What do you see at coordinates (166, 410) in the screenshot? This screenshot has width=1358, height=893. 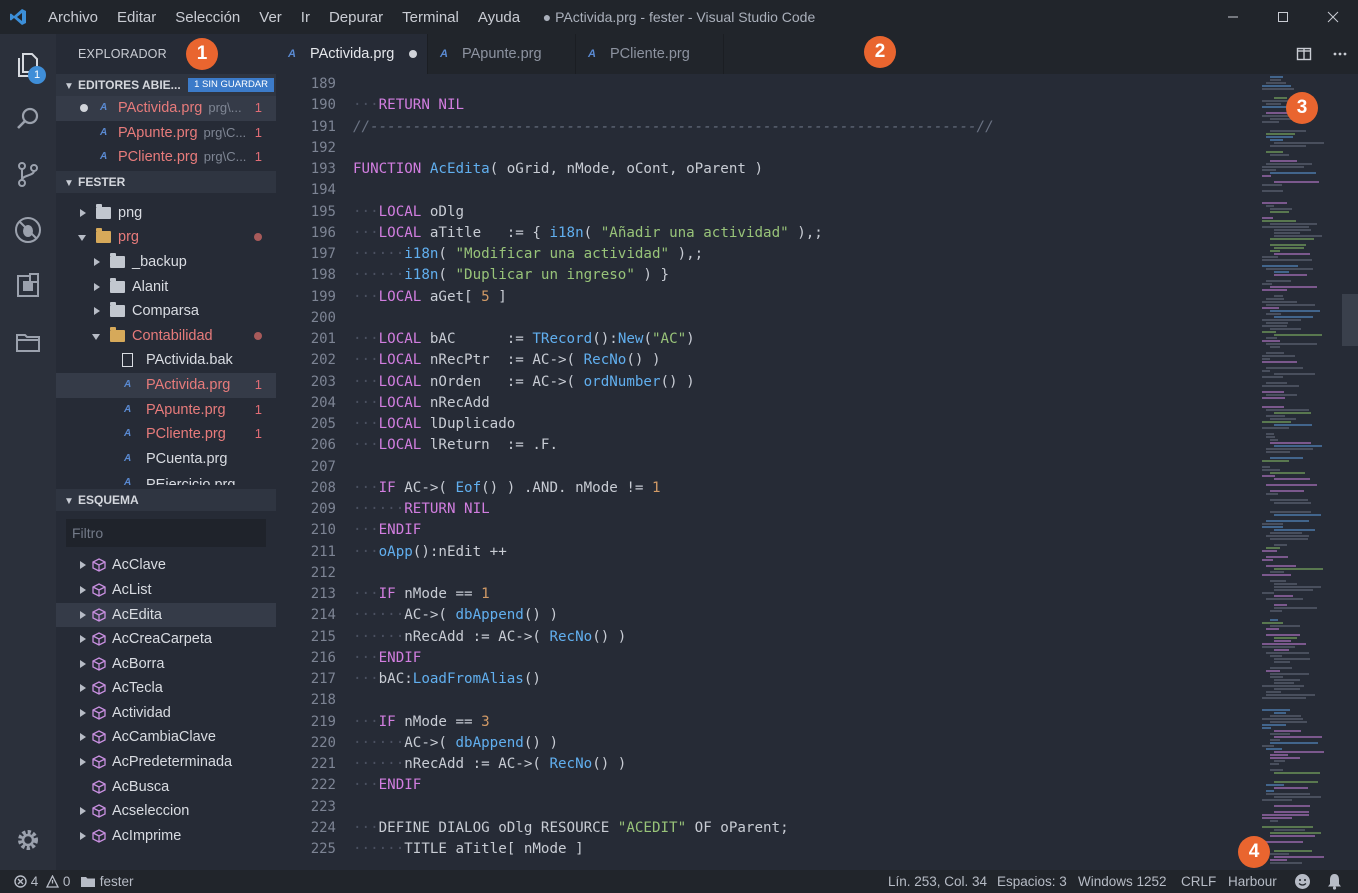 I see `tree-file-papunte: A PApunte.prg 1` at bounding box center [166, 410].